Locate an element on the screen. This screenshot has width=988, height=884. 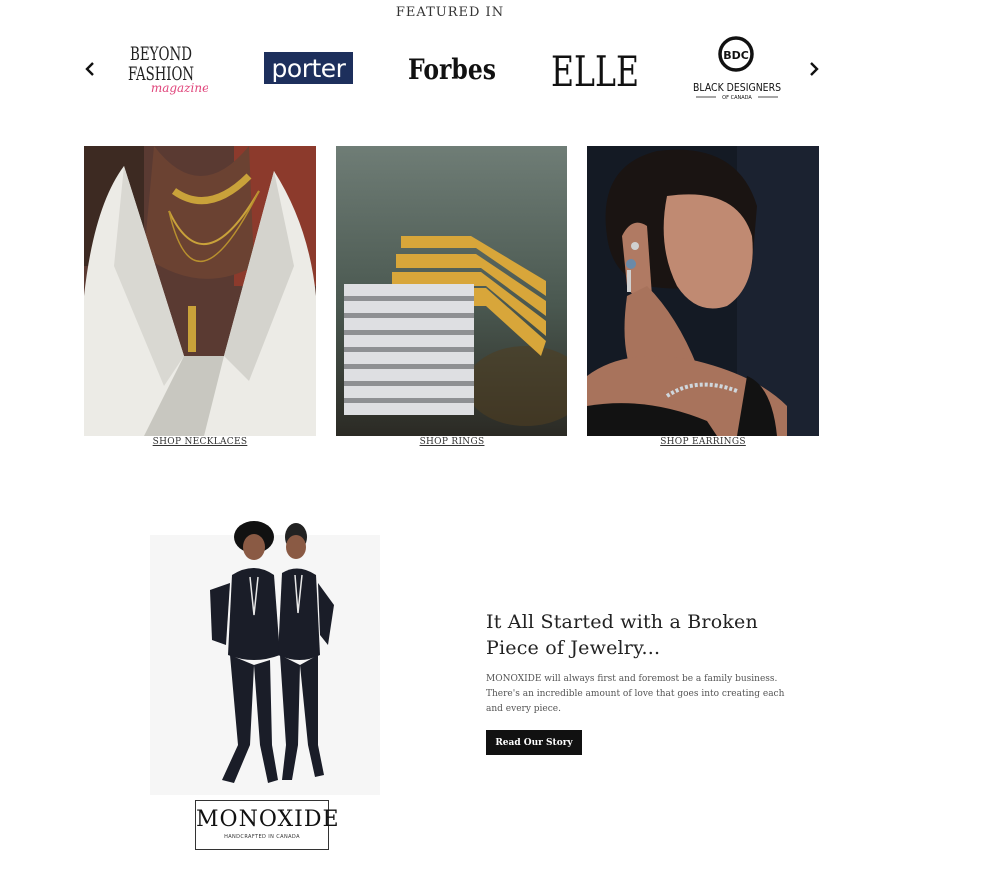
rings-image is located at coordinates (452, 291).